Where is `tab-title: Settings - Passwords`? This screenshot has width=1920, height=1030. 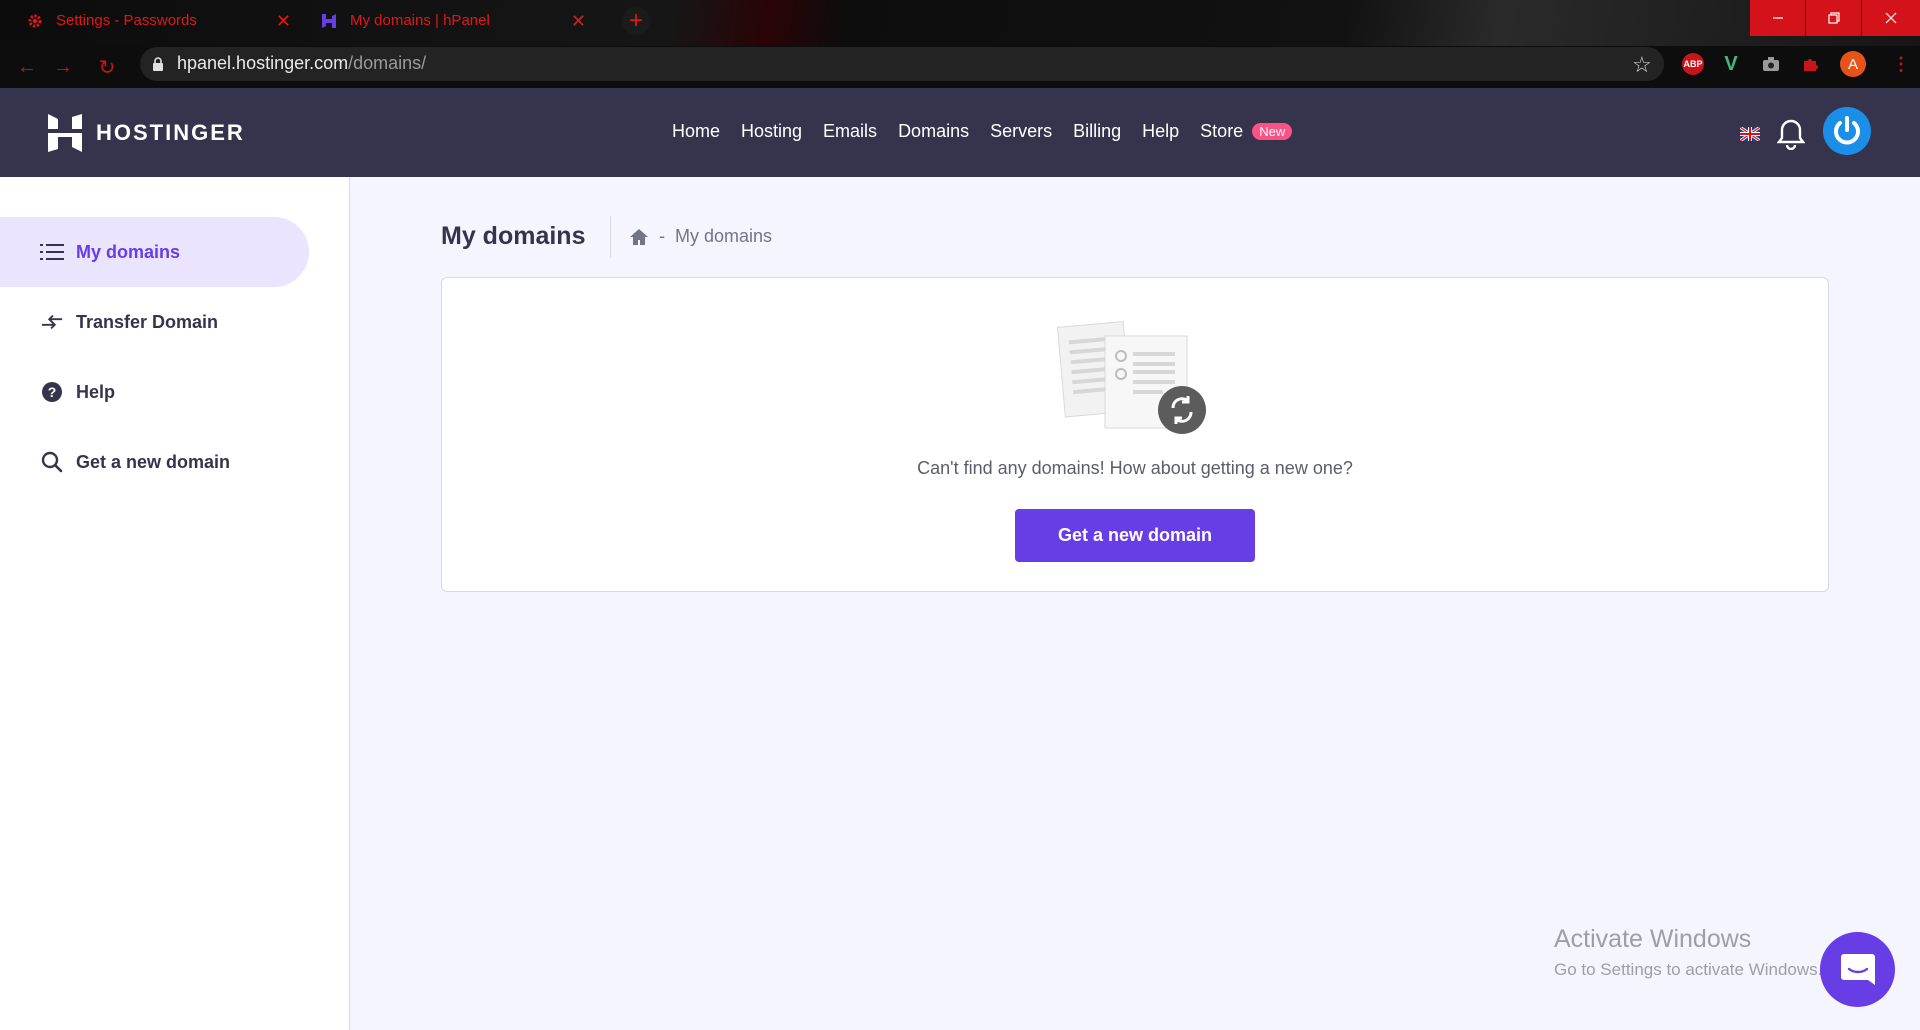
tab-title: Settings - Passwords is located at coordinates (126, 20).